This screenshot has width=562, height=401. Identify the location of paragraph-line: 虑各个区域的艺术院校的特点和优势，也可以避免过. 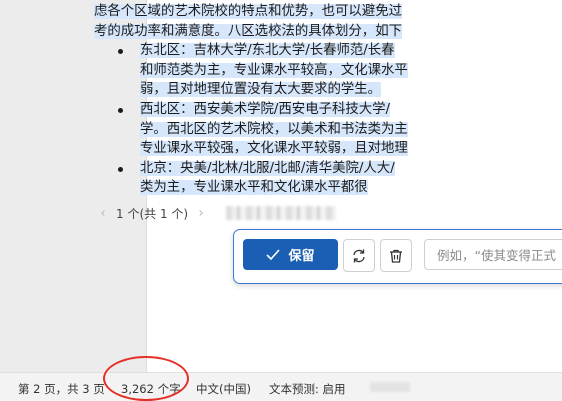
(264, 12).